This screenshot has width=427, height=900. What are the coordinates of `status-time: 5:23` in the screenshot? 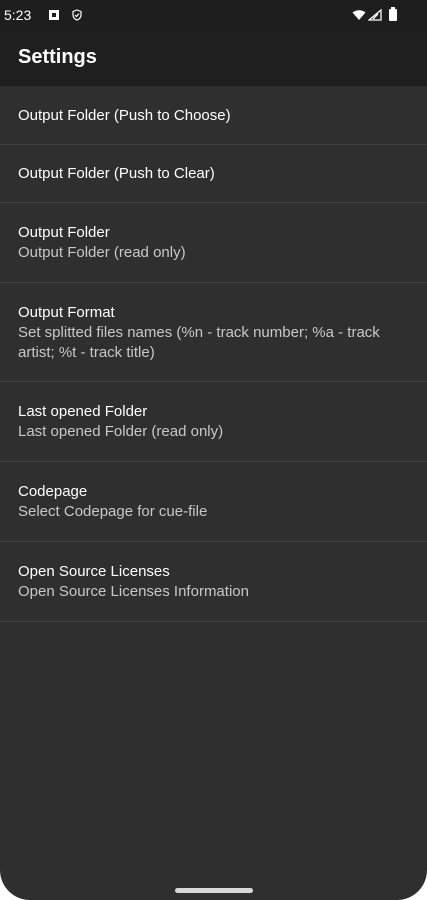 It's located at (18, 15).